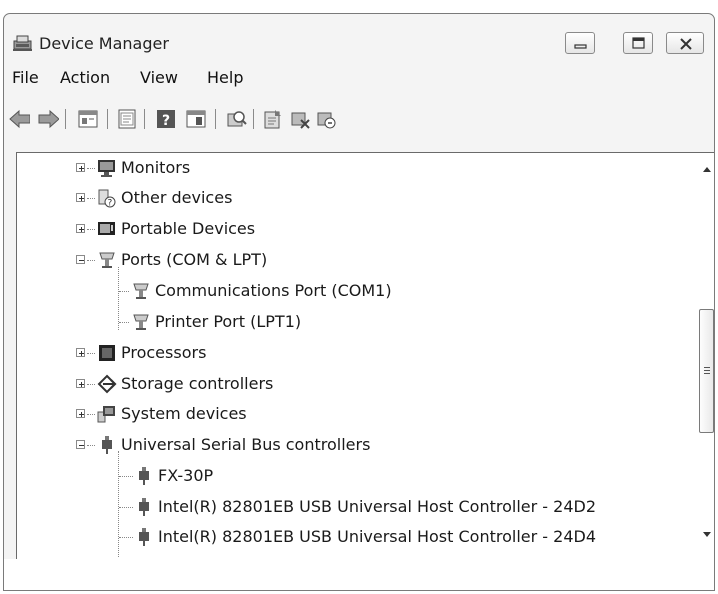 The image size is (718, 594). What do you see at coordinates (106, 228) in the screenshot?
I see `portable-device-icon` at bounding box center [106, 228].